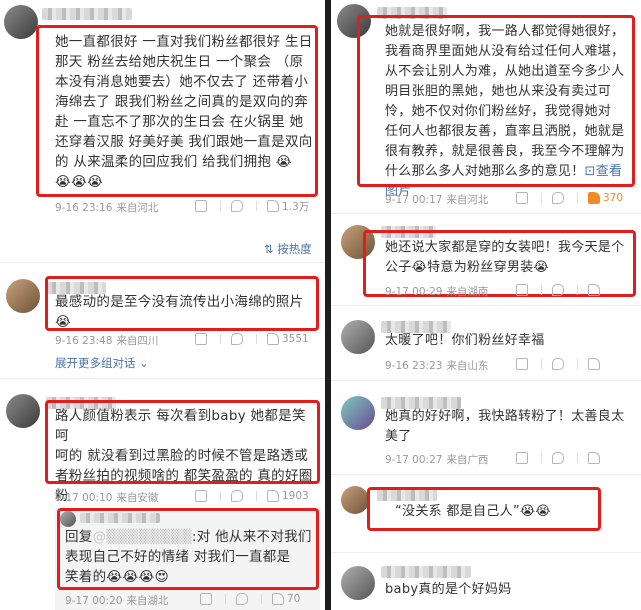 This screenshot has width=641, height=610. Describe the element at coordinates (107, 341) in the screenshot. I see `comment-meta: 9-16 23:48 来自四川` at that location.